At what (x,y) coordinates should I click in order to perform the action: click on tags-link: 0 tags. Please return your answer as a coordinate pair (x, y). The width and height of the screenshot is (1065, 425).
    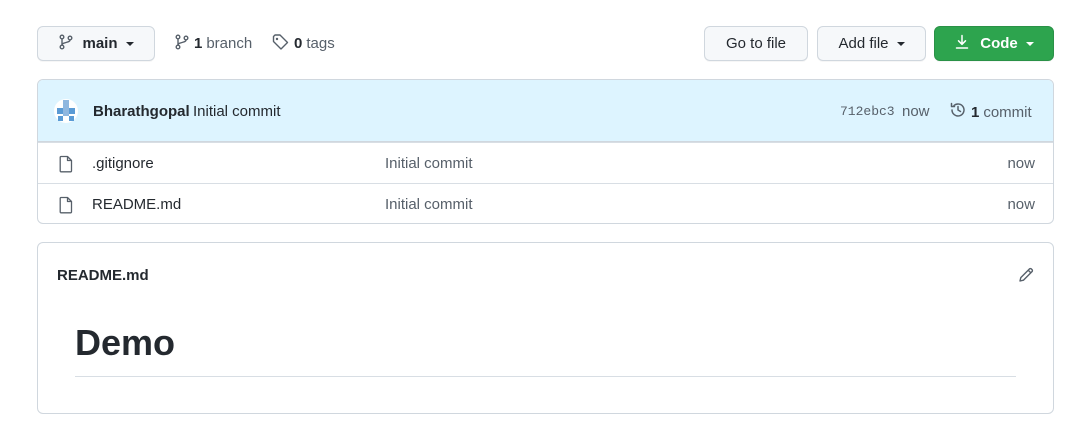
    Looking at the image, I should click on (303, 43).